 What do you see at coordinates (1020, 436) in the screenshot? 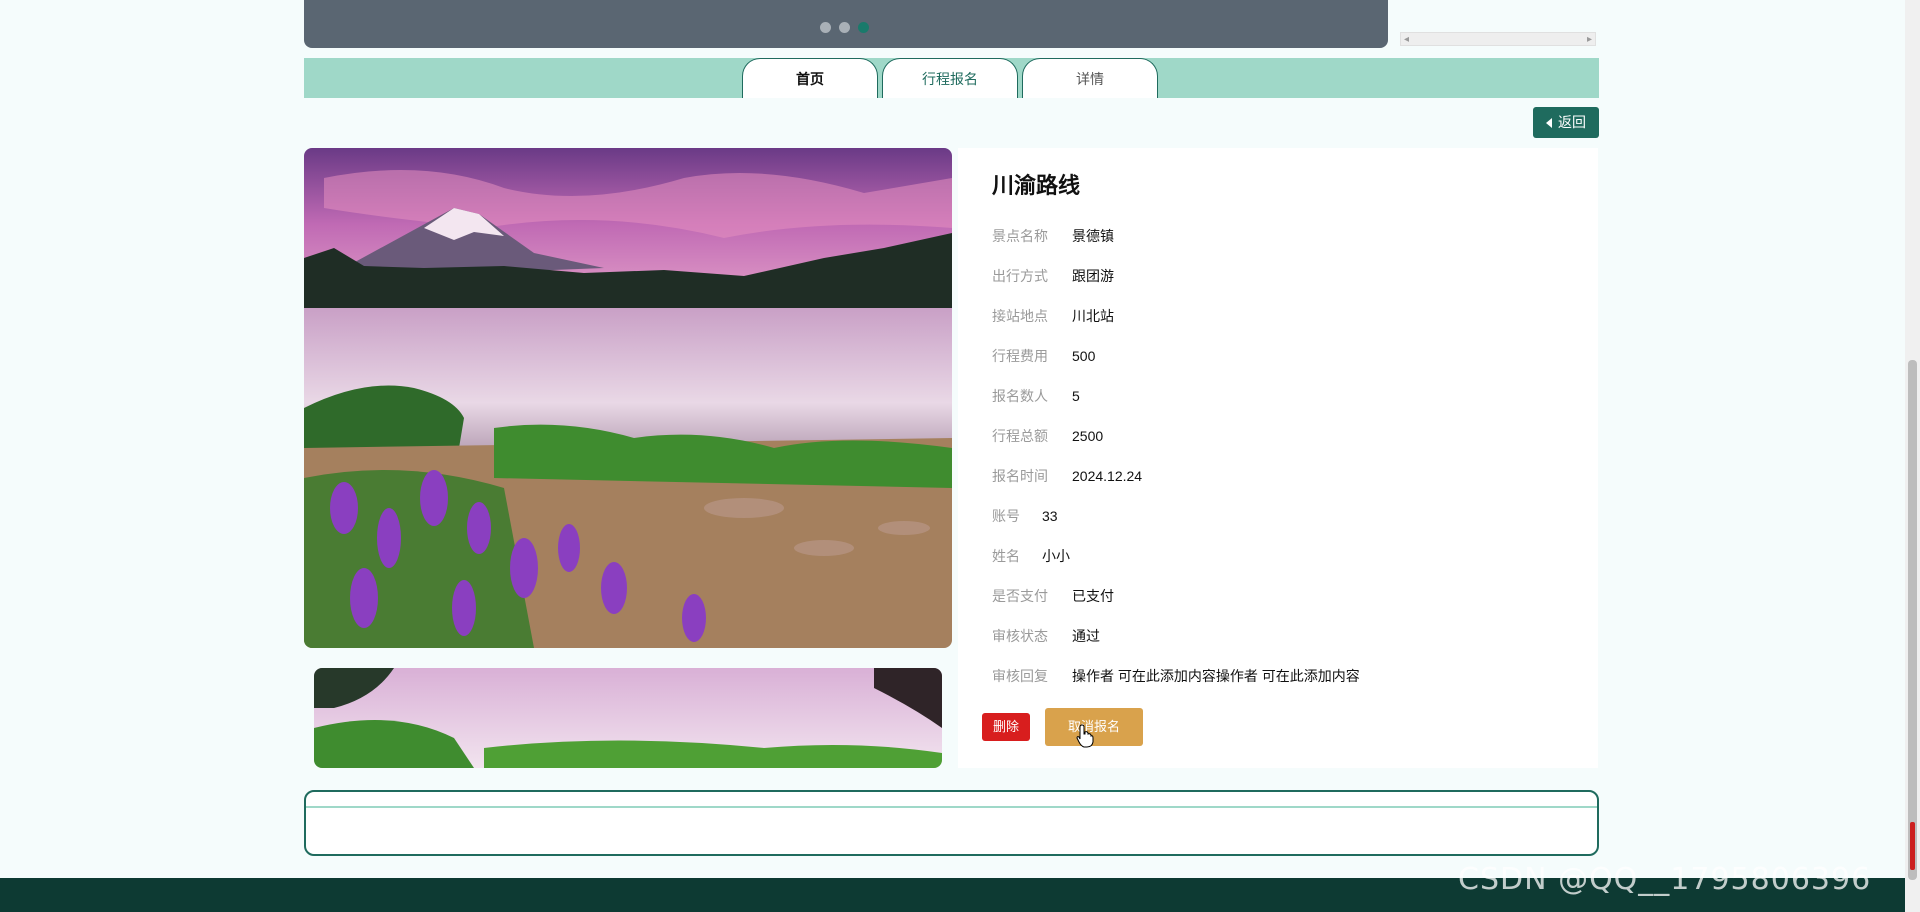
I see `field-label: 行程总额` at bounding box center [1020, 436].